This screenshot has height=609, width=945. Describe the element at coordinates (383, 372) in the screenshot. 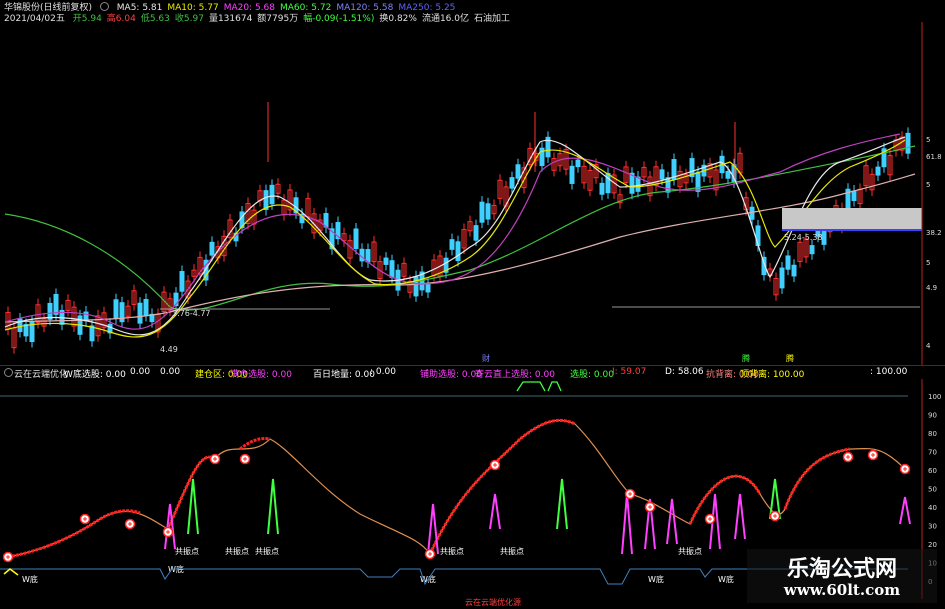

I see `indicator-value: : 0.00` at that location.